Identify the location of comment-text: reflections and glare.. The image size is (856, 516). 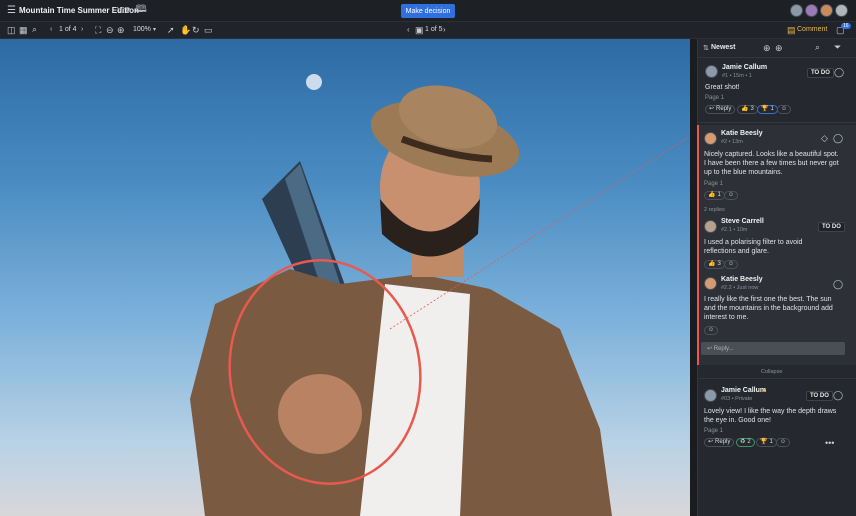
(736, 251).